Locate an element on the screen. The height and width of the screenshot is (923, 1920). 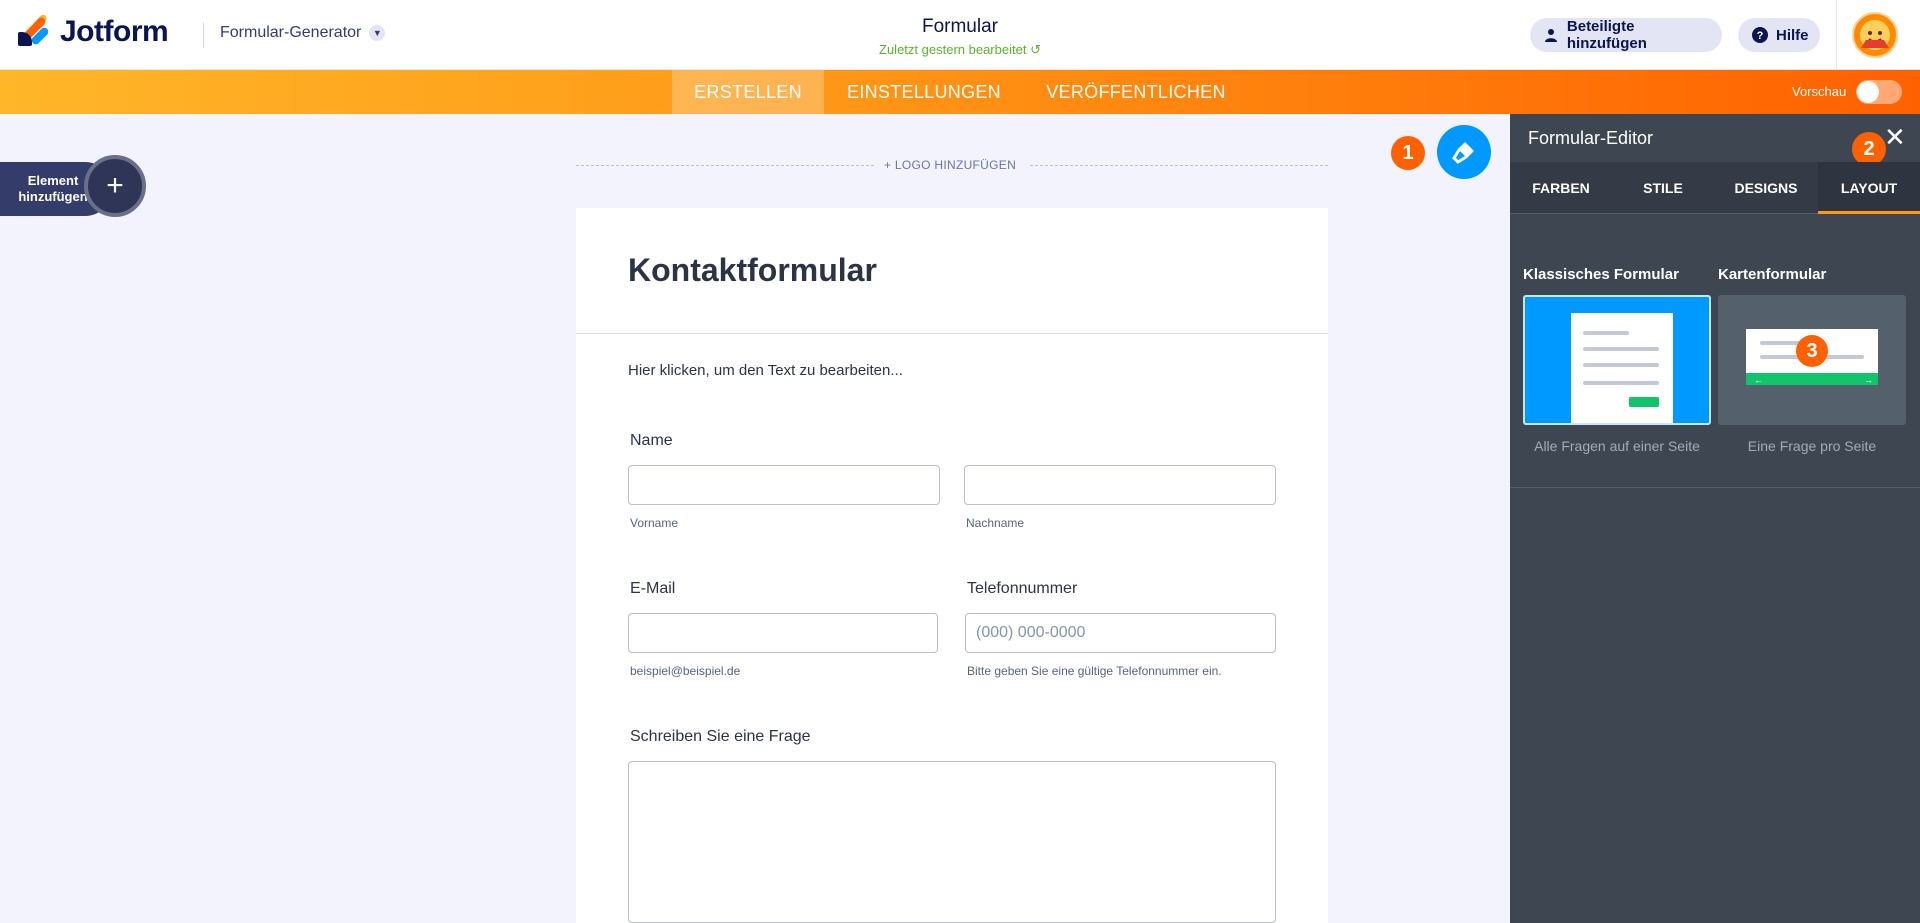
last-name-sublabel: Nachname is located at coordinates (995, 523).